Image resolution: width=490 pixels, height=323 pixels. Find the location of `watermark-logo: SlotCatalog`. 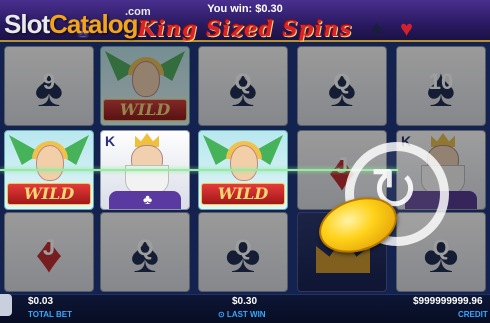

watermark-logo: SlotCatalog is located at coordinates (71, 24).